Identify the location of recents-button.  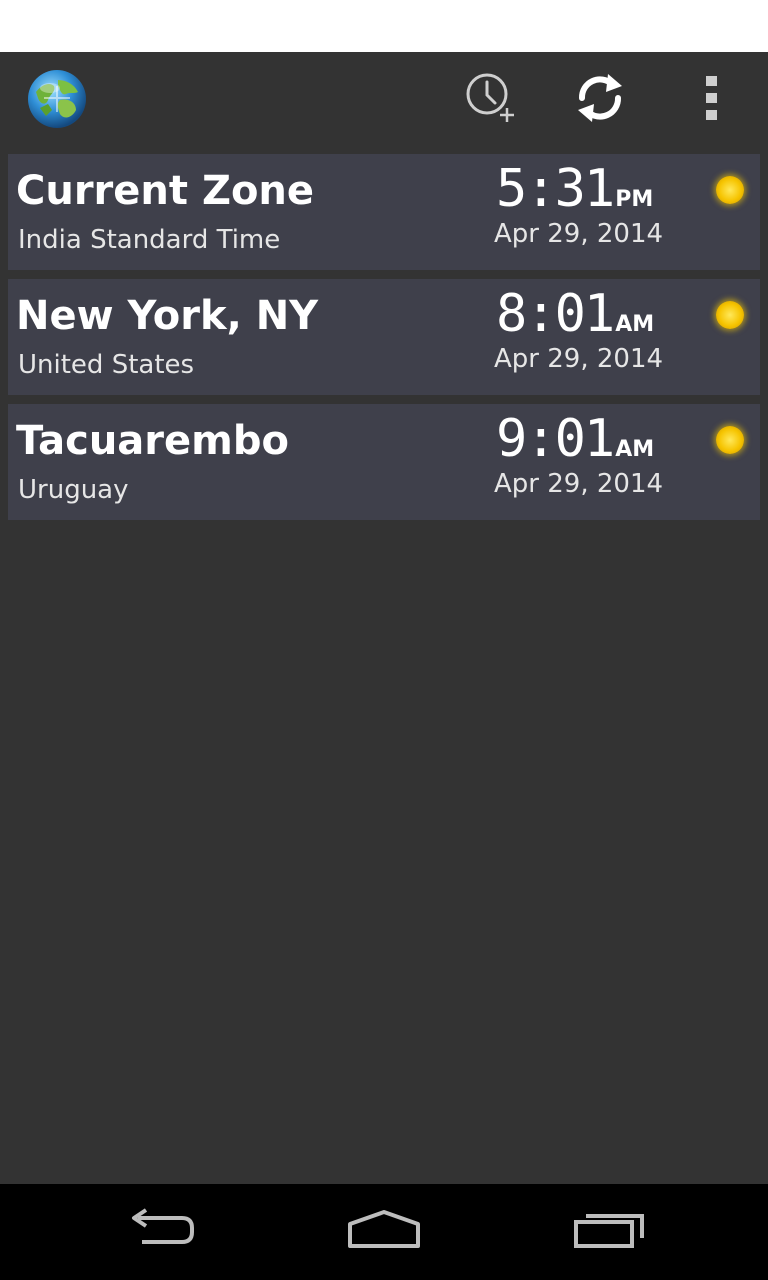
(610, 1232).